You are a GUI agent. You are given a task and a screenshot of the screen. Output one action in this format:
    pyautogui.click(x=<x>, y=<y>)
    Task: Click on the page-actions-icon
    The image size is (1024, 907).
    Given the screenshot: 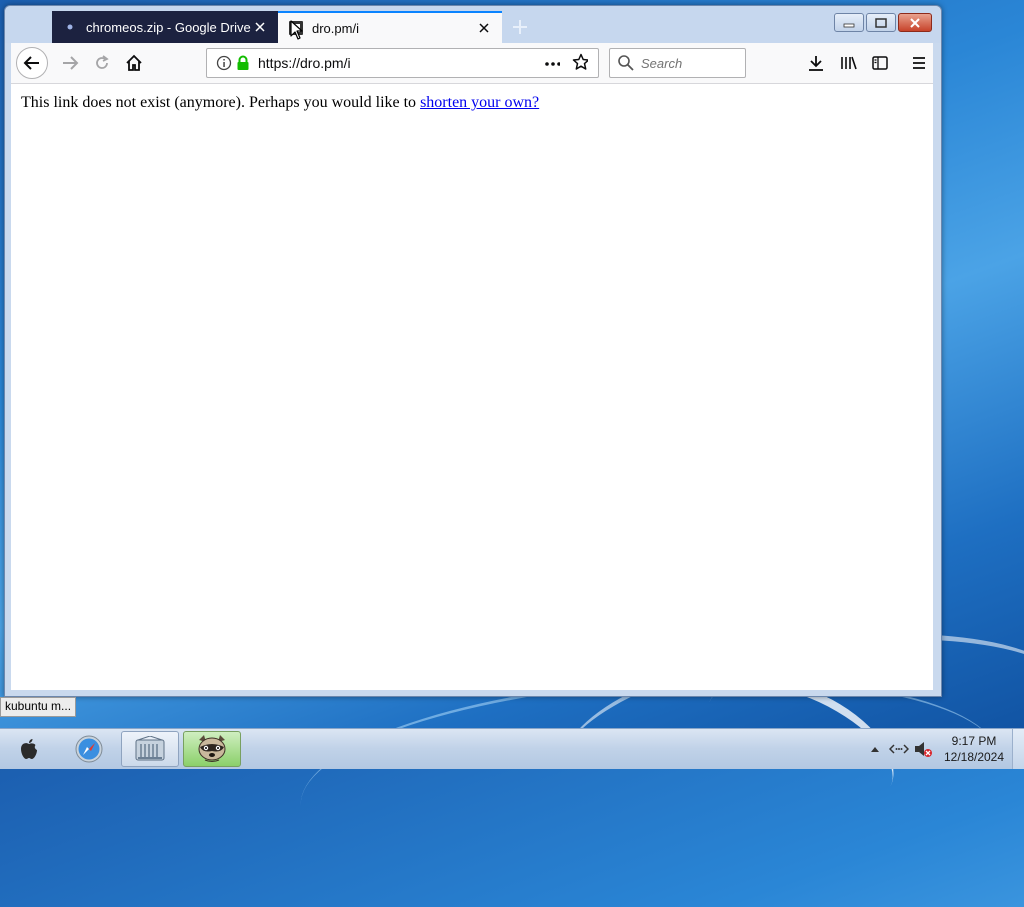 What is the action you would take?
    pyautogui.click(x=552, y=64)
    